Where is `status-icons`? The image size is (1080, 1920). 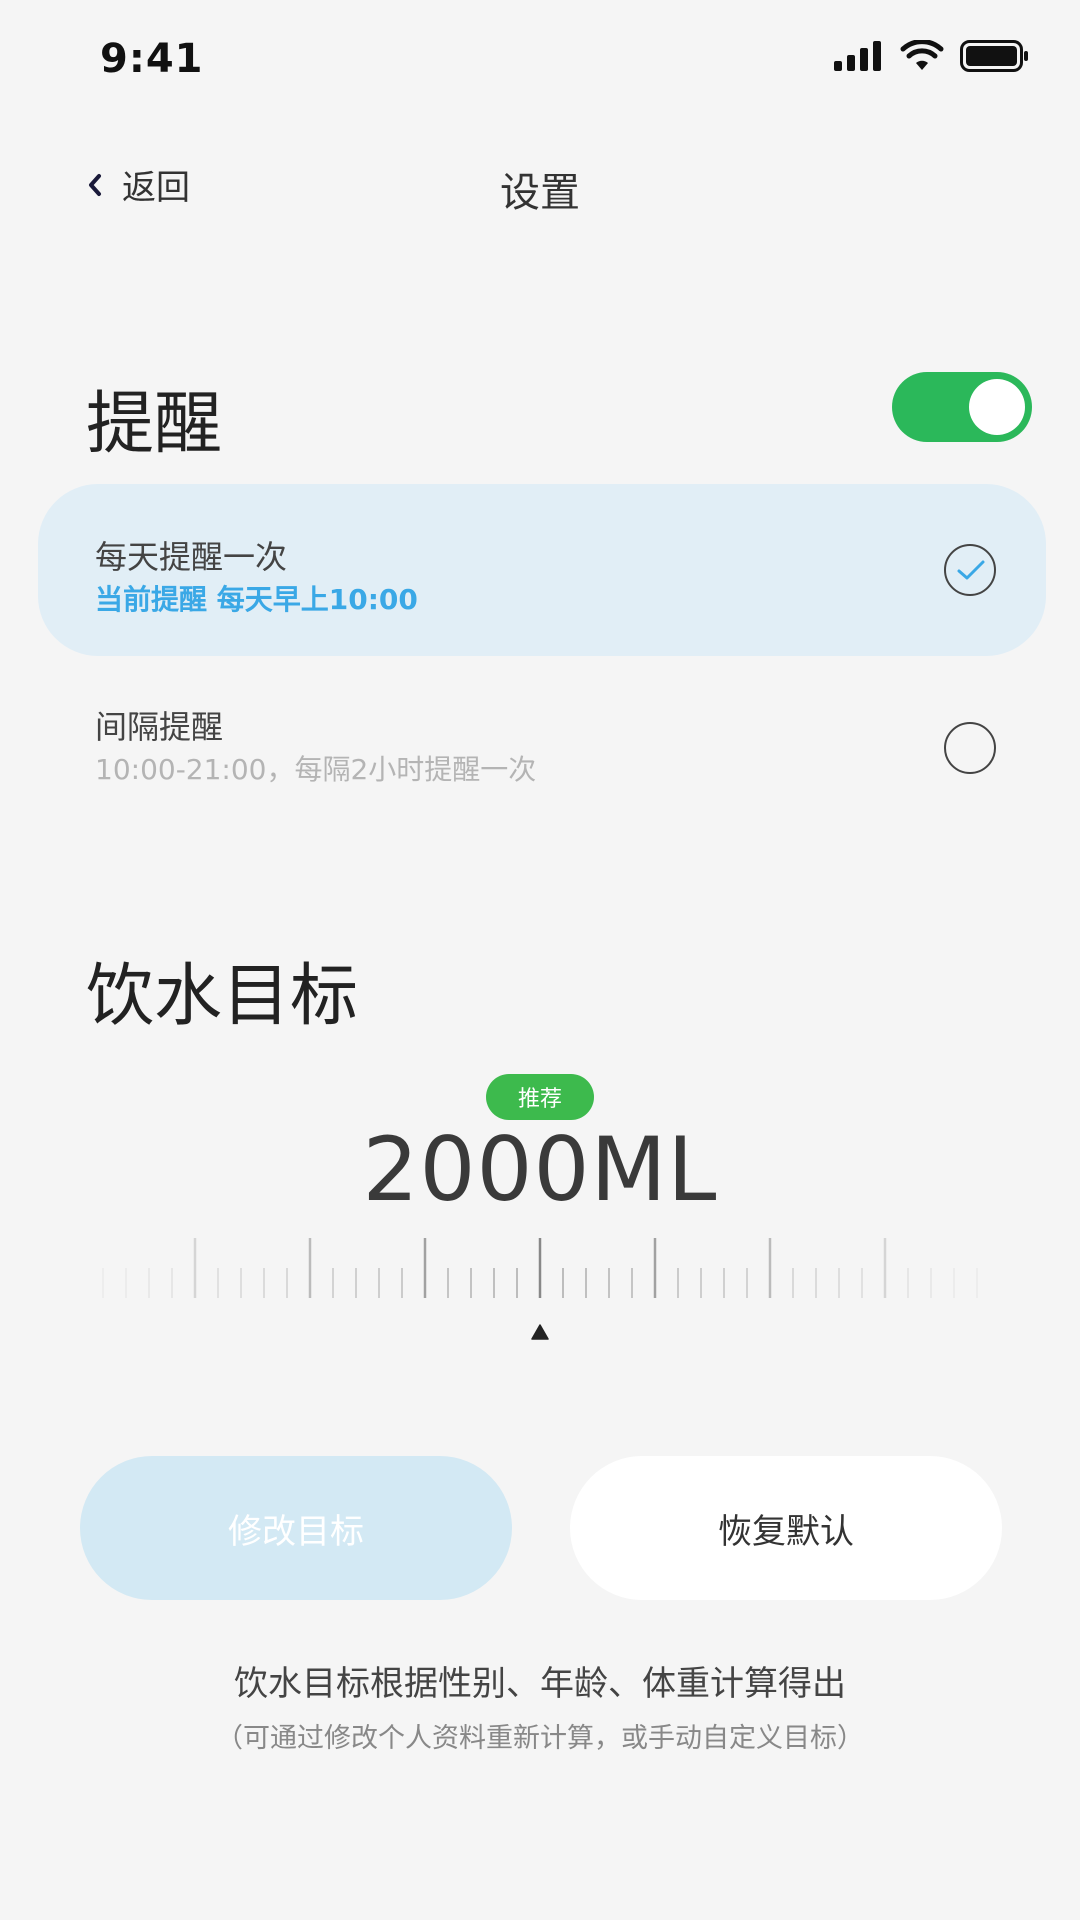
status-icons is located at coordinates (932, 56).